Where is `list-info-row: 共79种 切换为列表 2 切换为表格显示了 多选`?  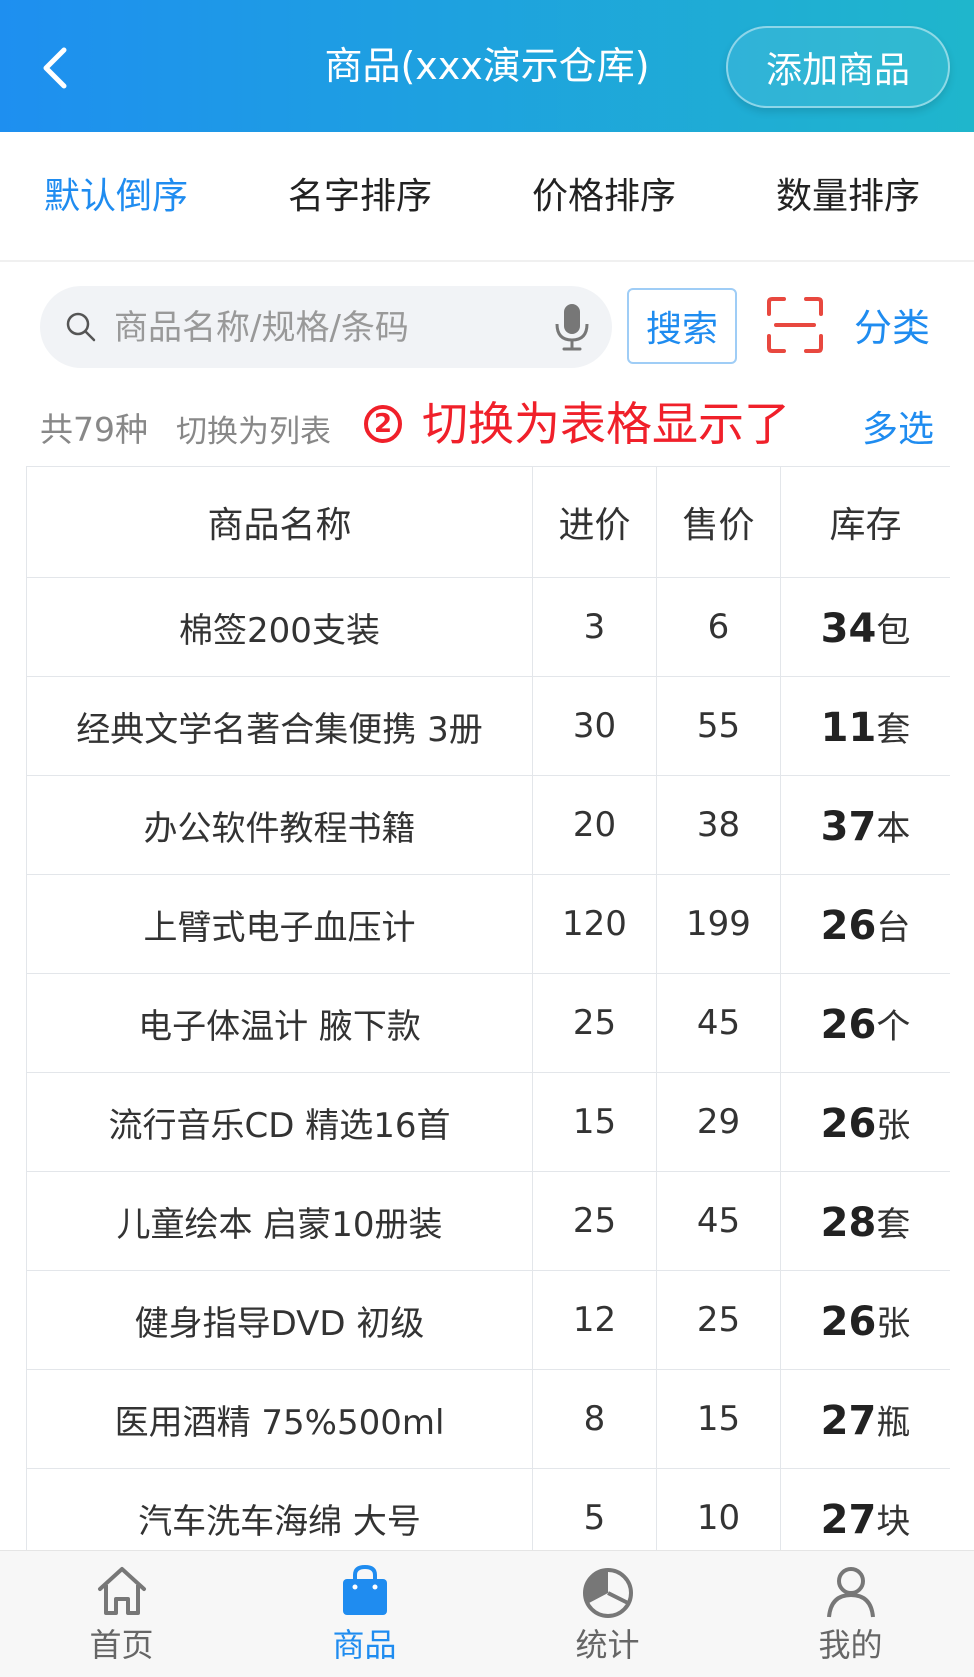
list-info-row: 共79种 切换为列表 2 切换为表格显示了 多选 is located at coordinates (490, 429).